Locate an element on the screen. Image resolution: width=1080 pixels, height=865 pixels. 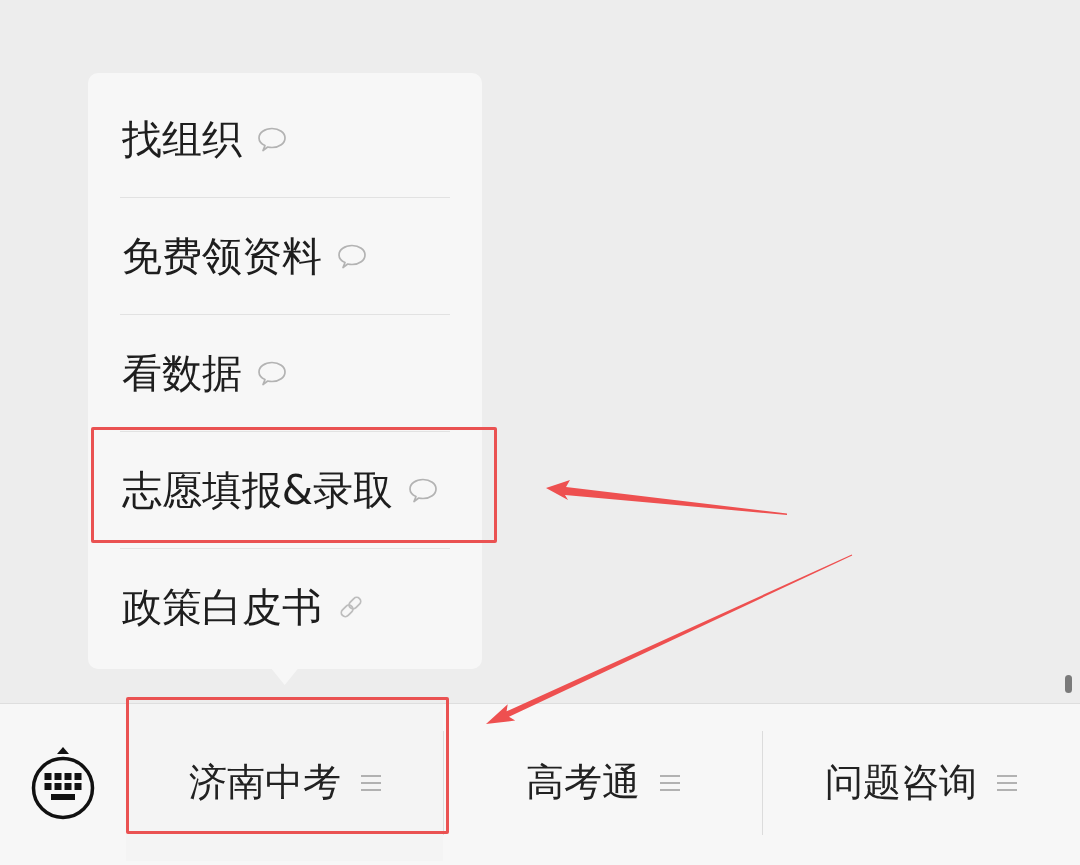
menu-item: 看数据 is located at coordinates (284, 373).